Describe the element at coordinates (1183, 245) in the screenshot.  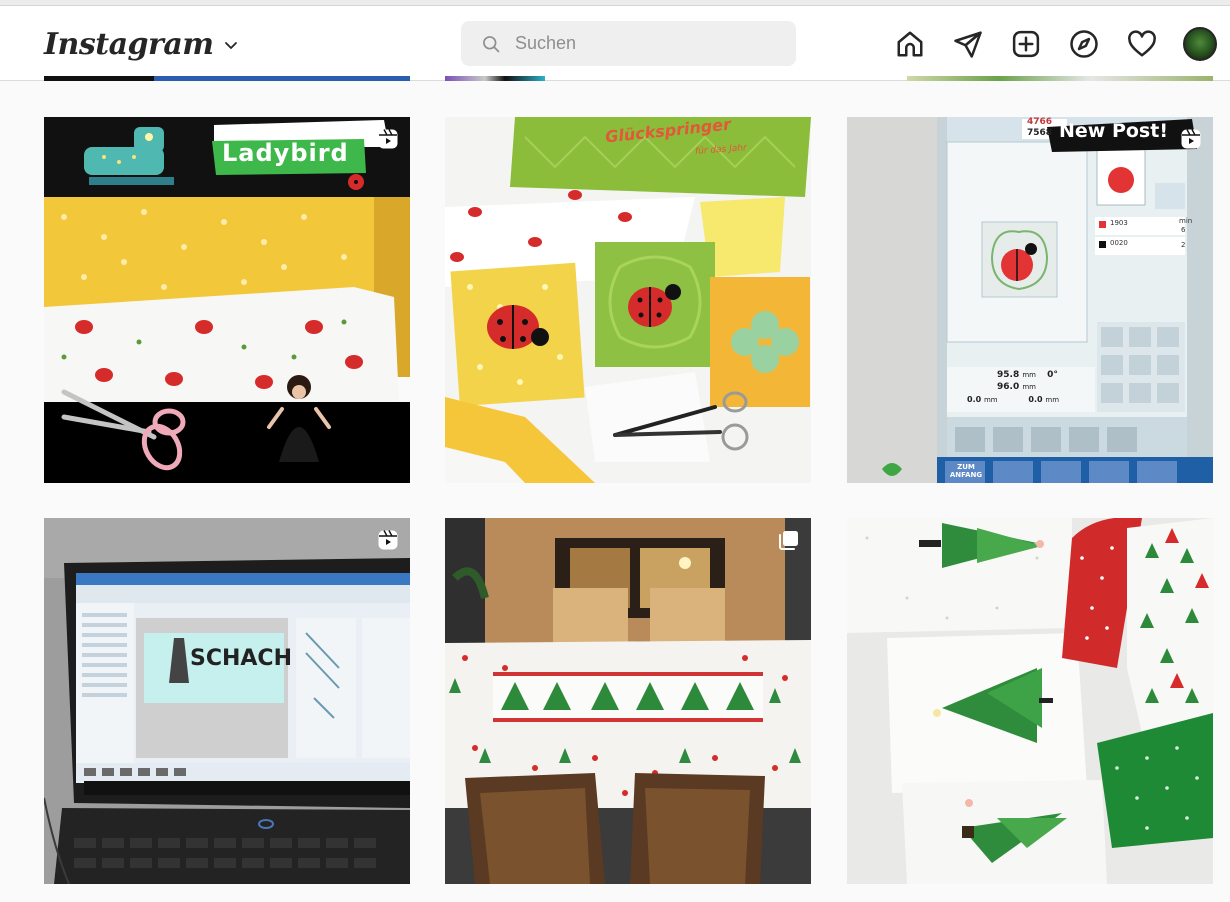
I see `screen-min-value-2: 2` at that location.